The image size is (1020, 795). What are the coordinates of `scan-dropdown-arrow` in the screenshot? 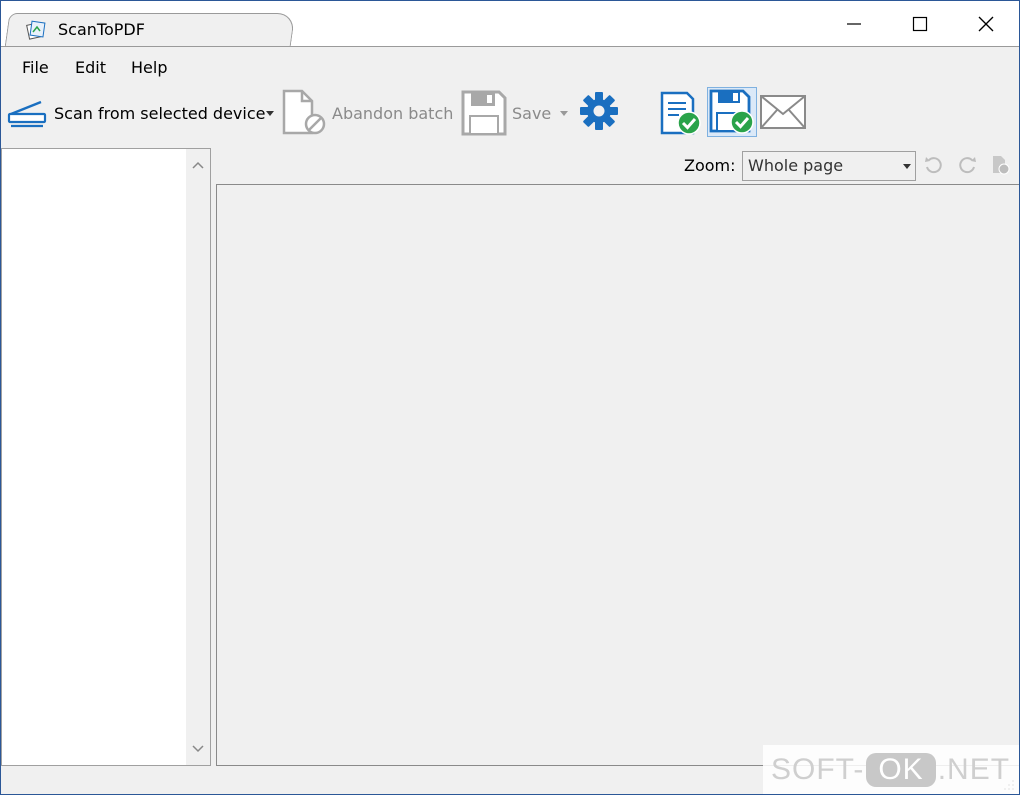 It's located at (270, 113).